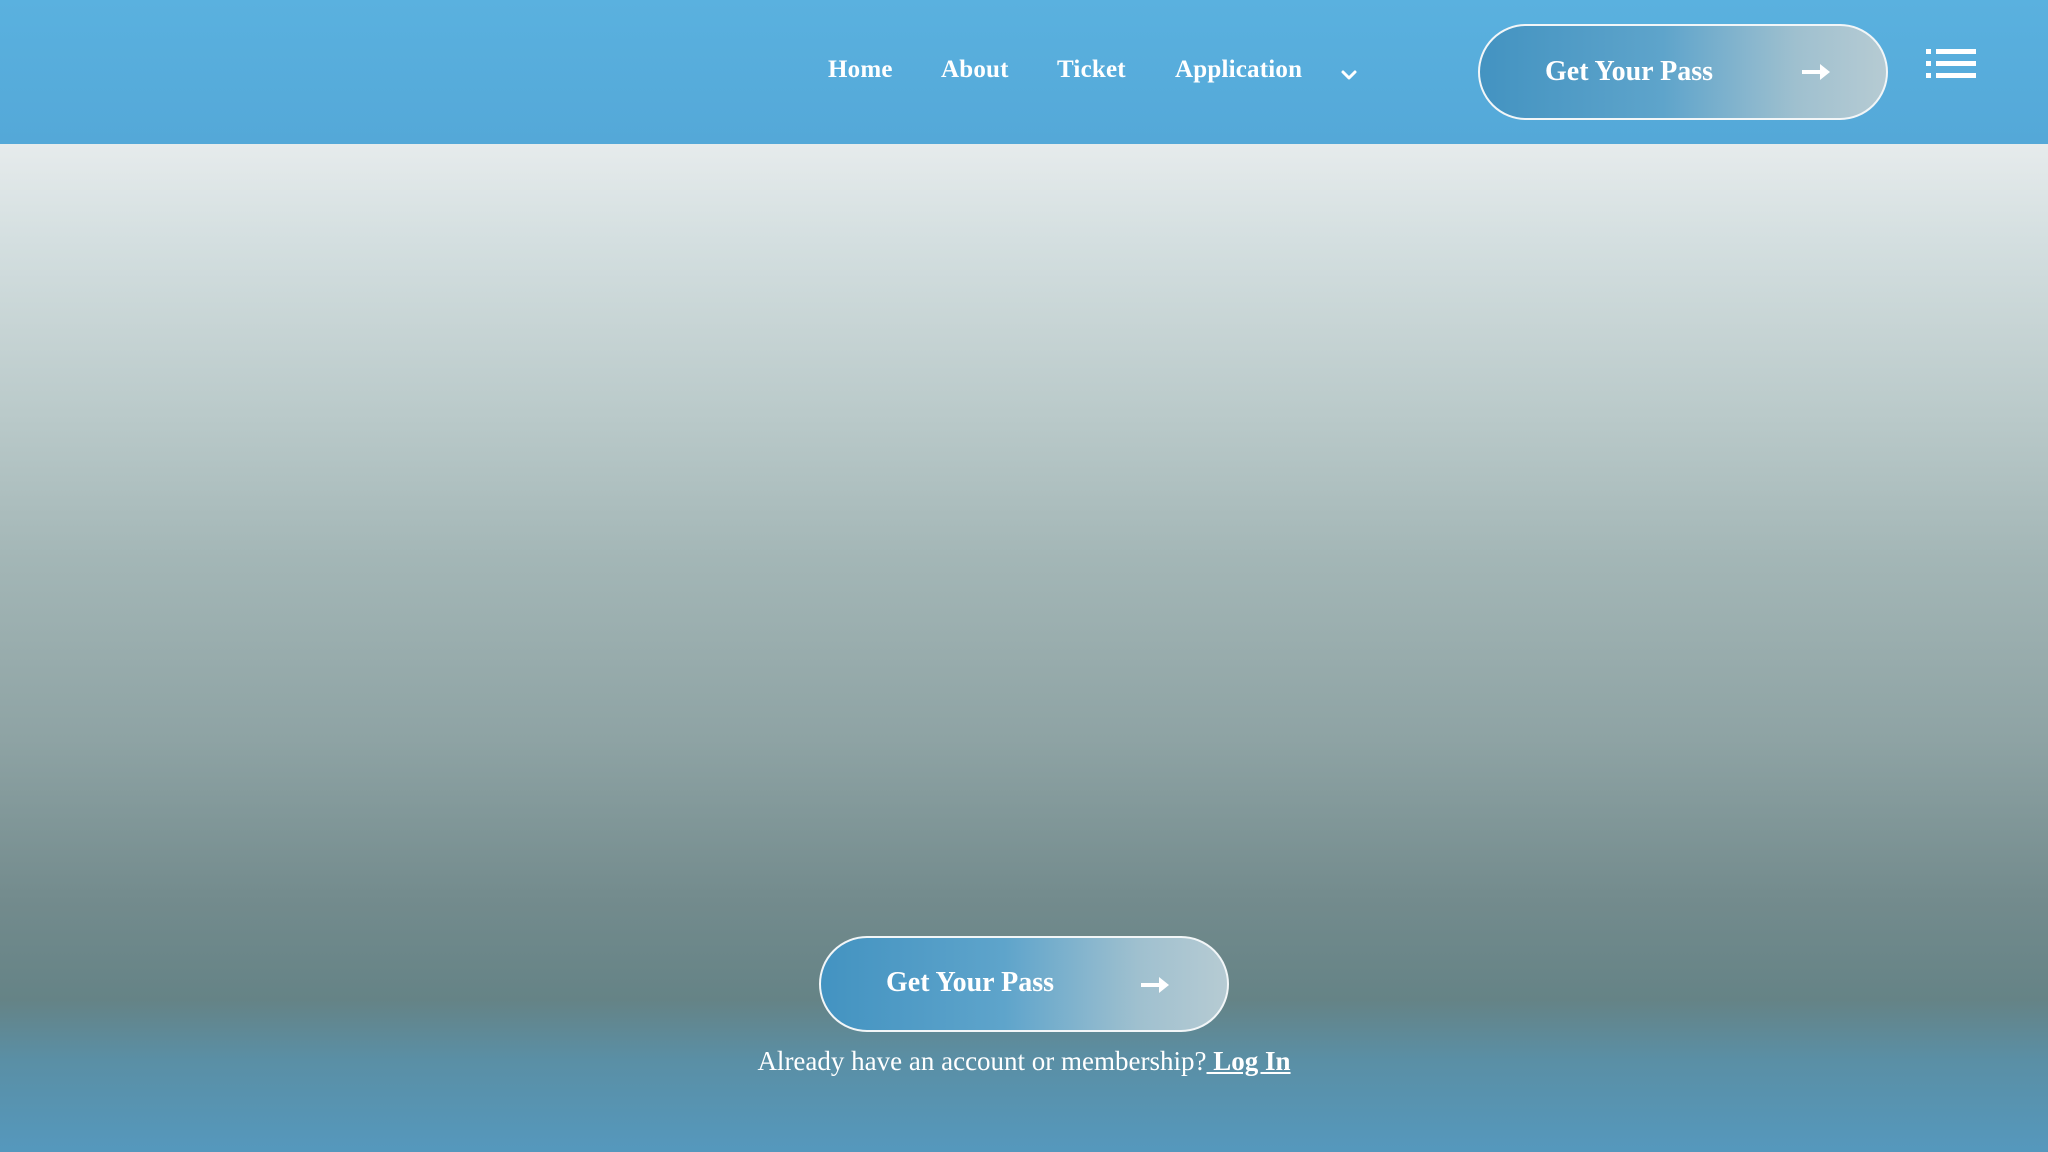  What do you see at coordinates (1238, 70) in the screenshot?
I see `nav-application: Application` at bounding box center [1238, 70].